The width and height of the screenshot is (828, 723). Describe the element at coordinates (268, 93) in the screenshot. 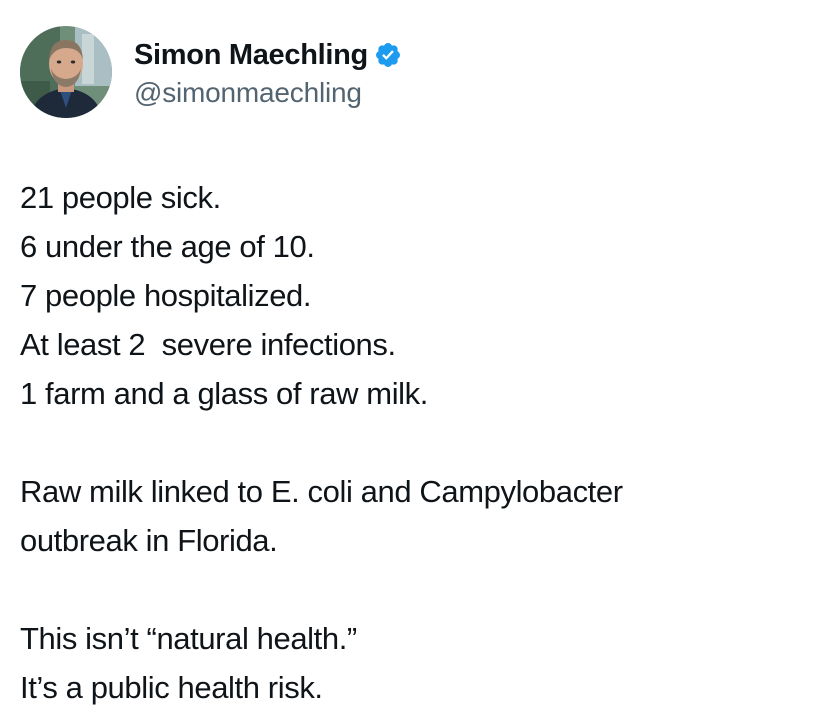

I see `author-handle: @simonmaechling` at that location.